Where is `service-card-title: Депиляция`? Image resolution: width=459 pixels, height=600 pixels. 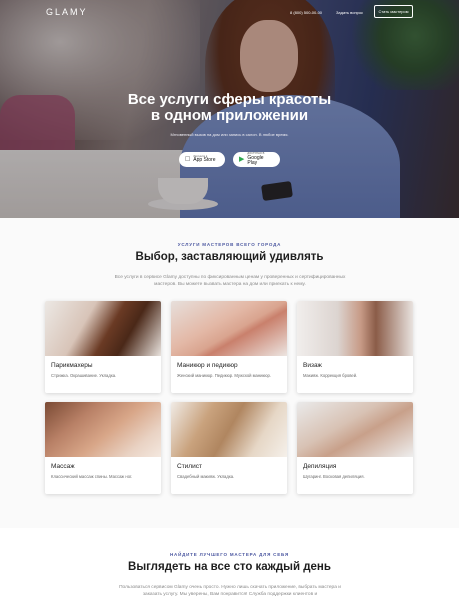 service-card-title: Депиляция is located at coordinates (320, 466).